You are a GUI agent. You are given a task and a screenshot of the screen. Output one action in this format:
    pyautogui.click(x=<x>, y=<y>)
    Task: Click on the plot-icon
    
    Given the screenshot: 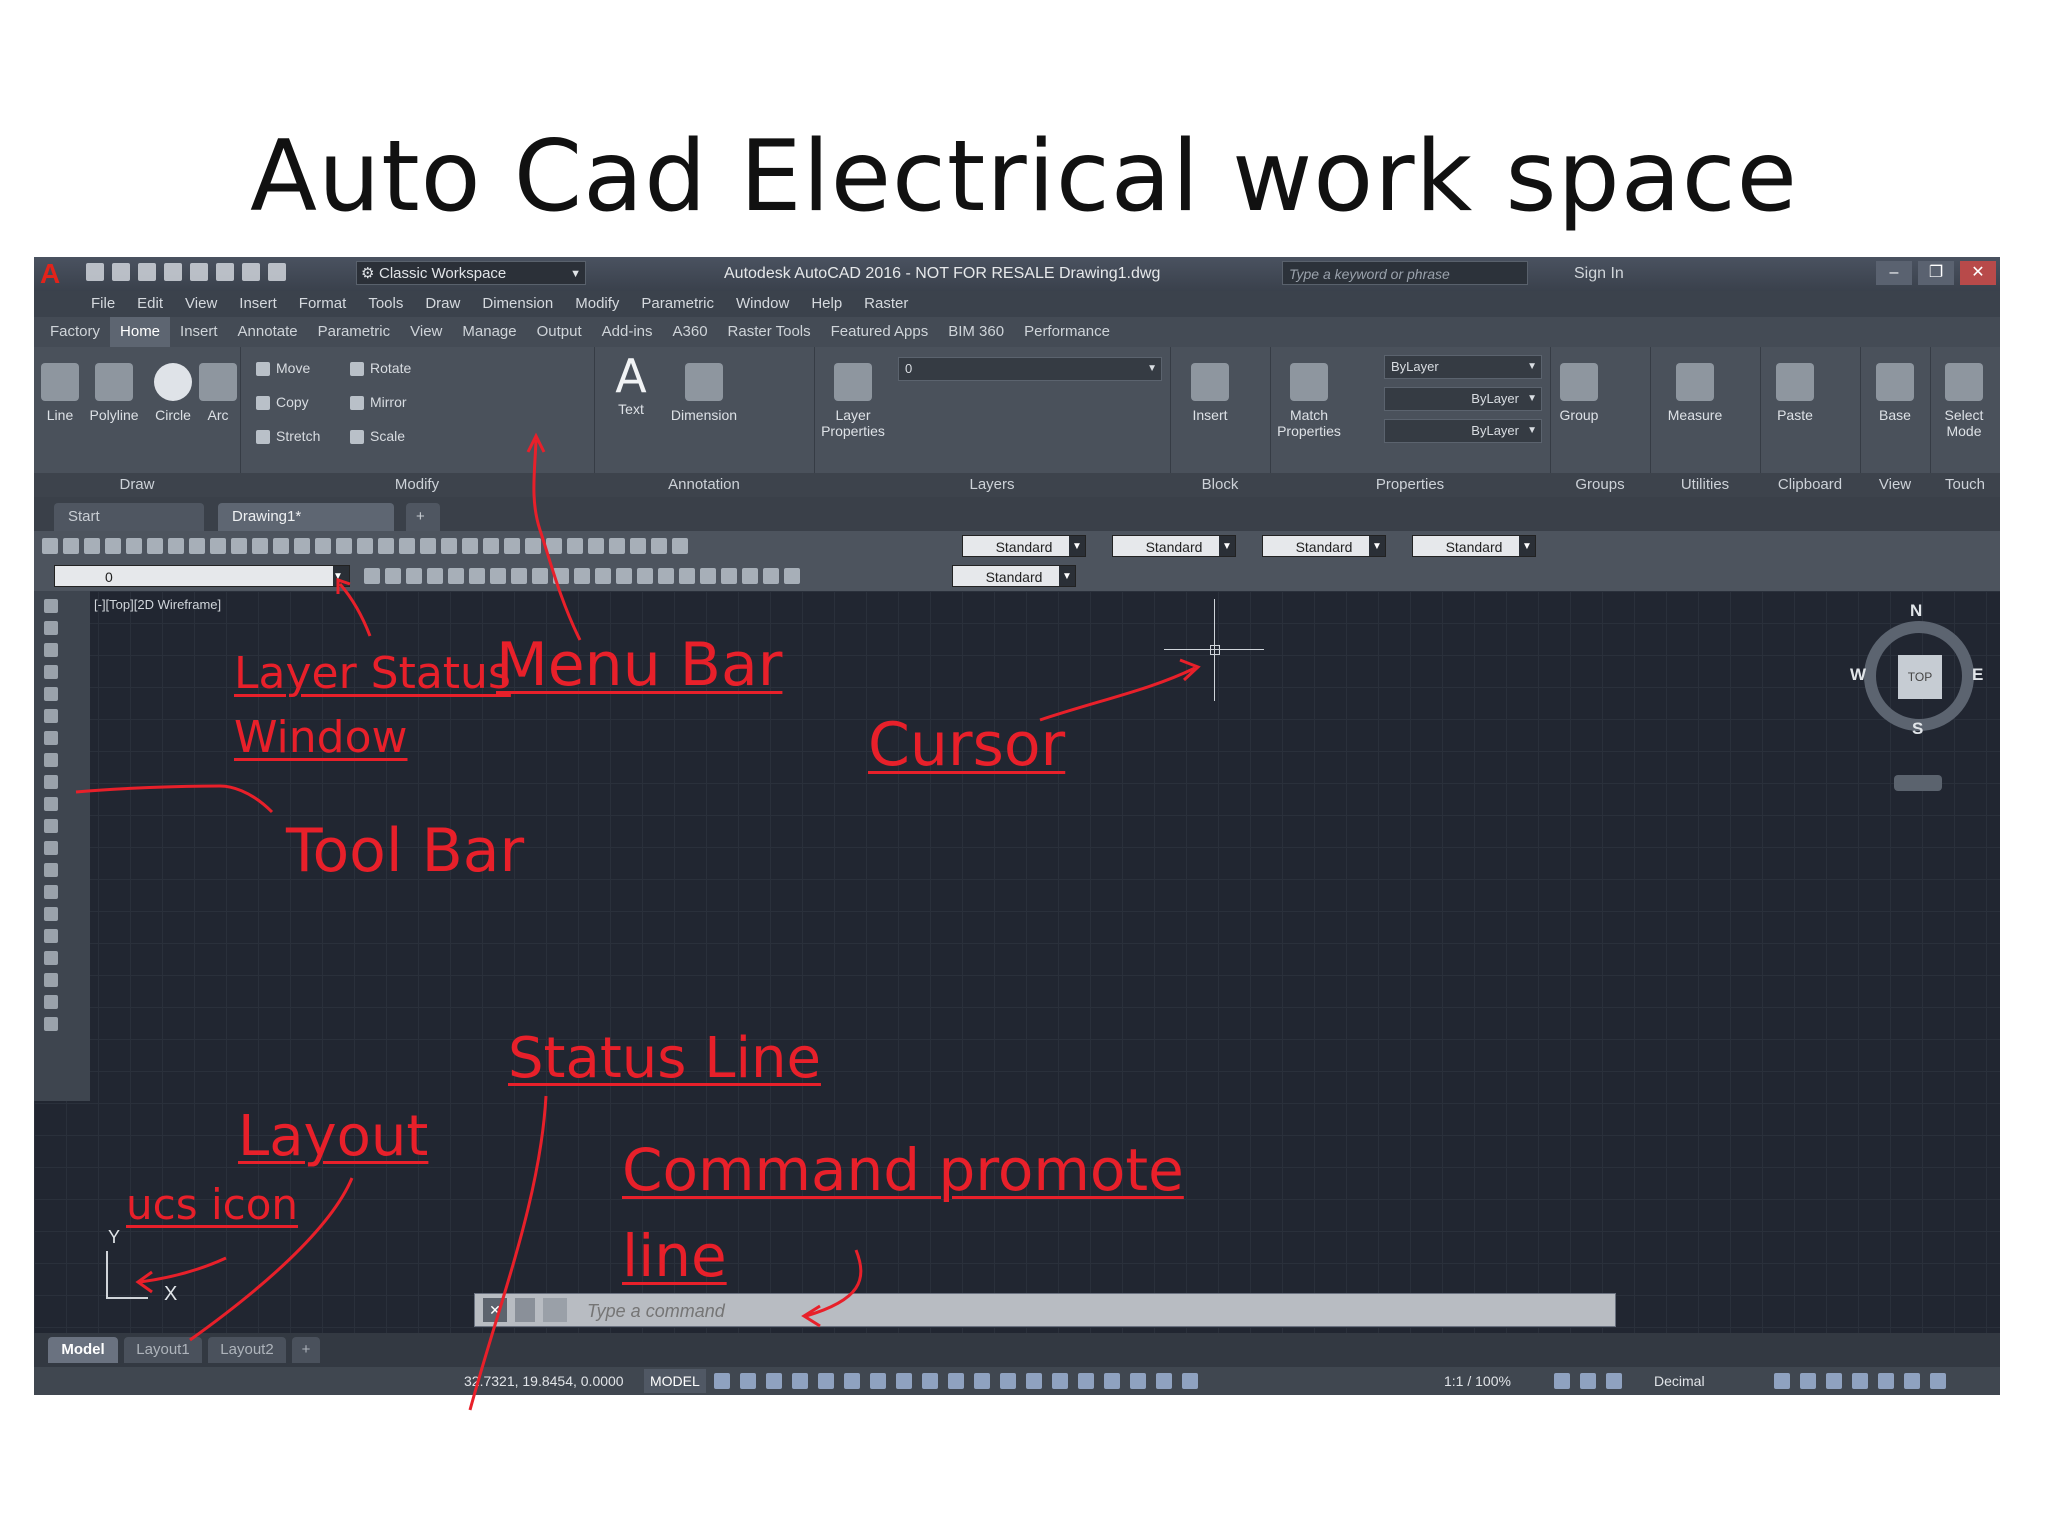 What is the action you would take?
    pyautogui.click(x=113, y=546)
    